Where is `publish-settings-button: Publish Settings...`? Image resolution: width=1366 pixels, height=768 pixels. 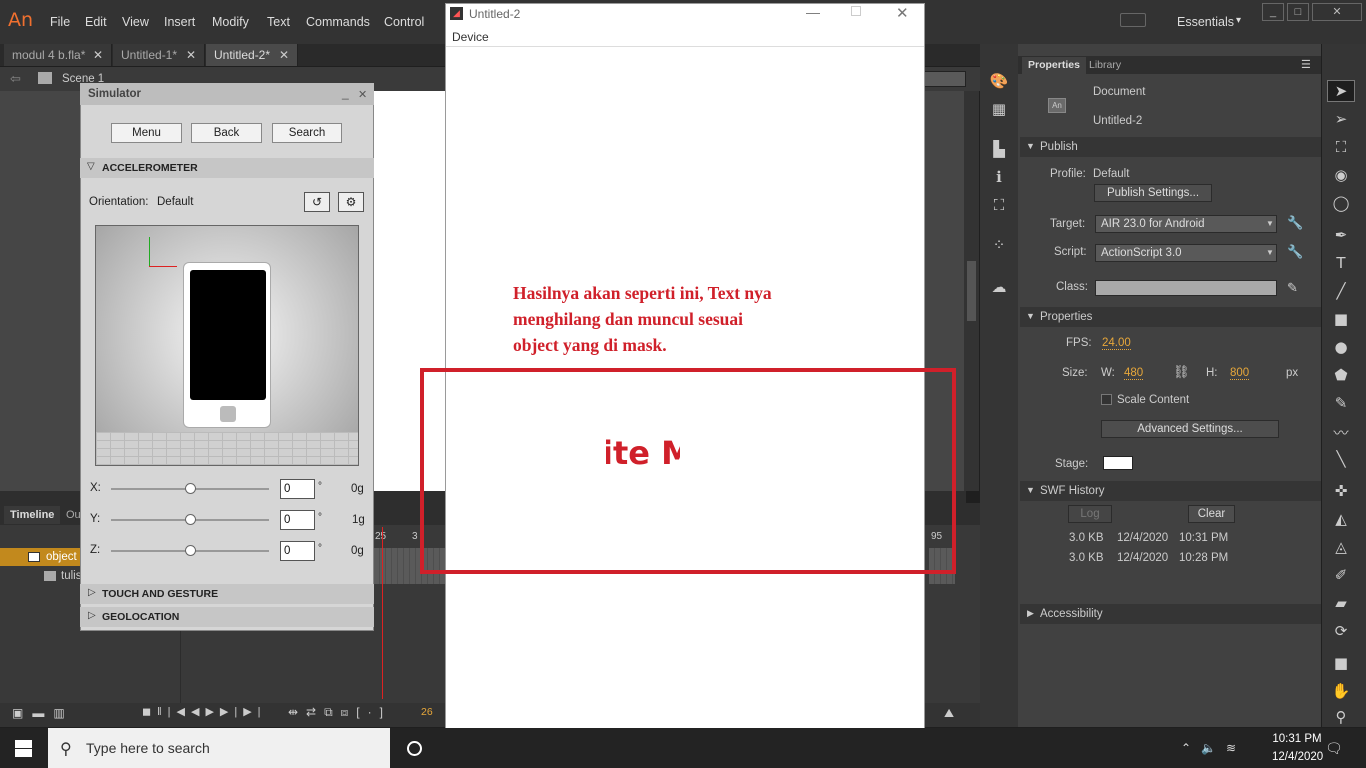
publish-settings-button: Publish Settings... is located at coordinates (1153, 193).